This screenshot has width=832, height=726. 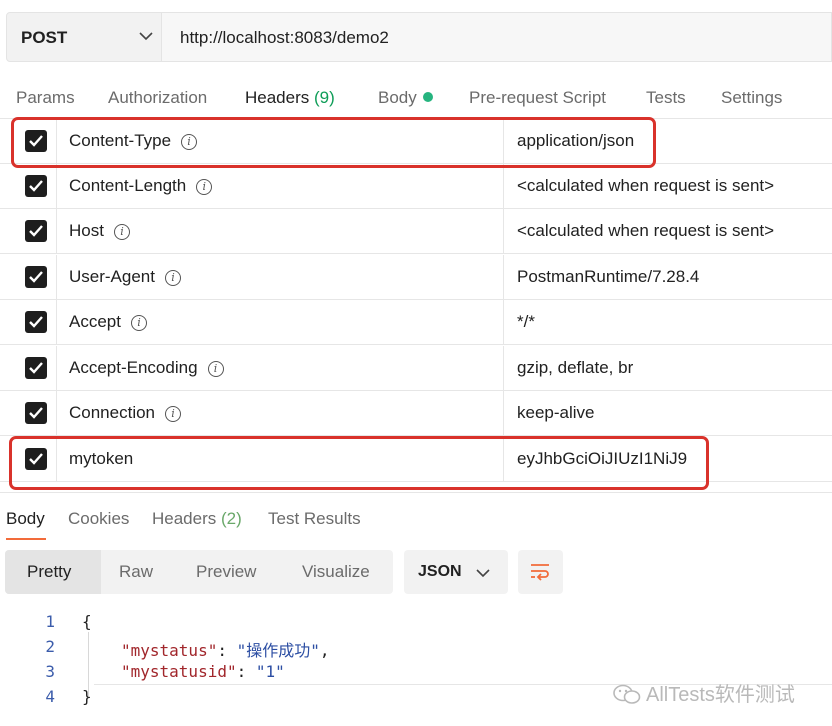 What do you see at coordinates (416, 277) in the screenshot?
I see `table-row: User-Agent i PostmanRuntime/7.28.4` at bounding box center [416, 277].